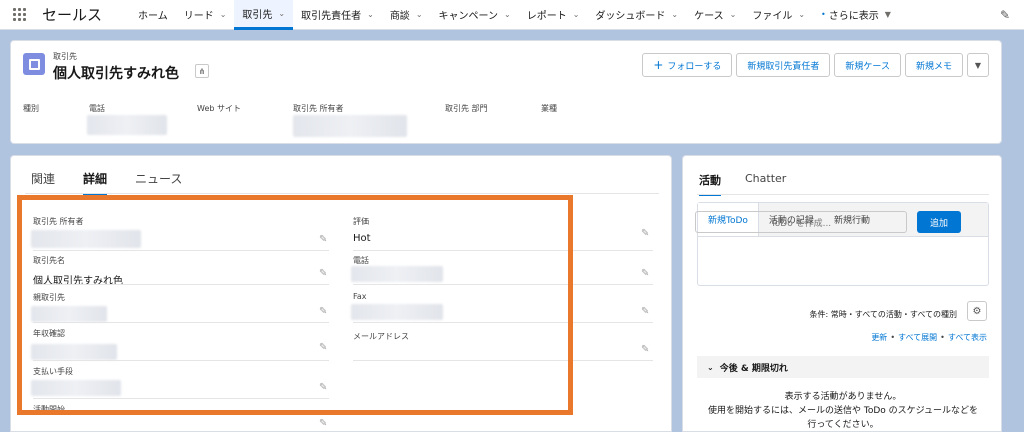 The image size is (1024, 432). I want to click on nav-item-opportunities: 商談 ⌄, so click(406, 15).